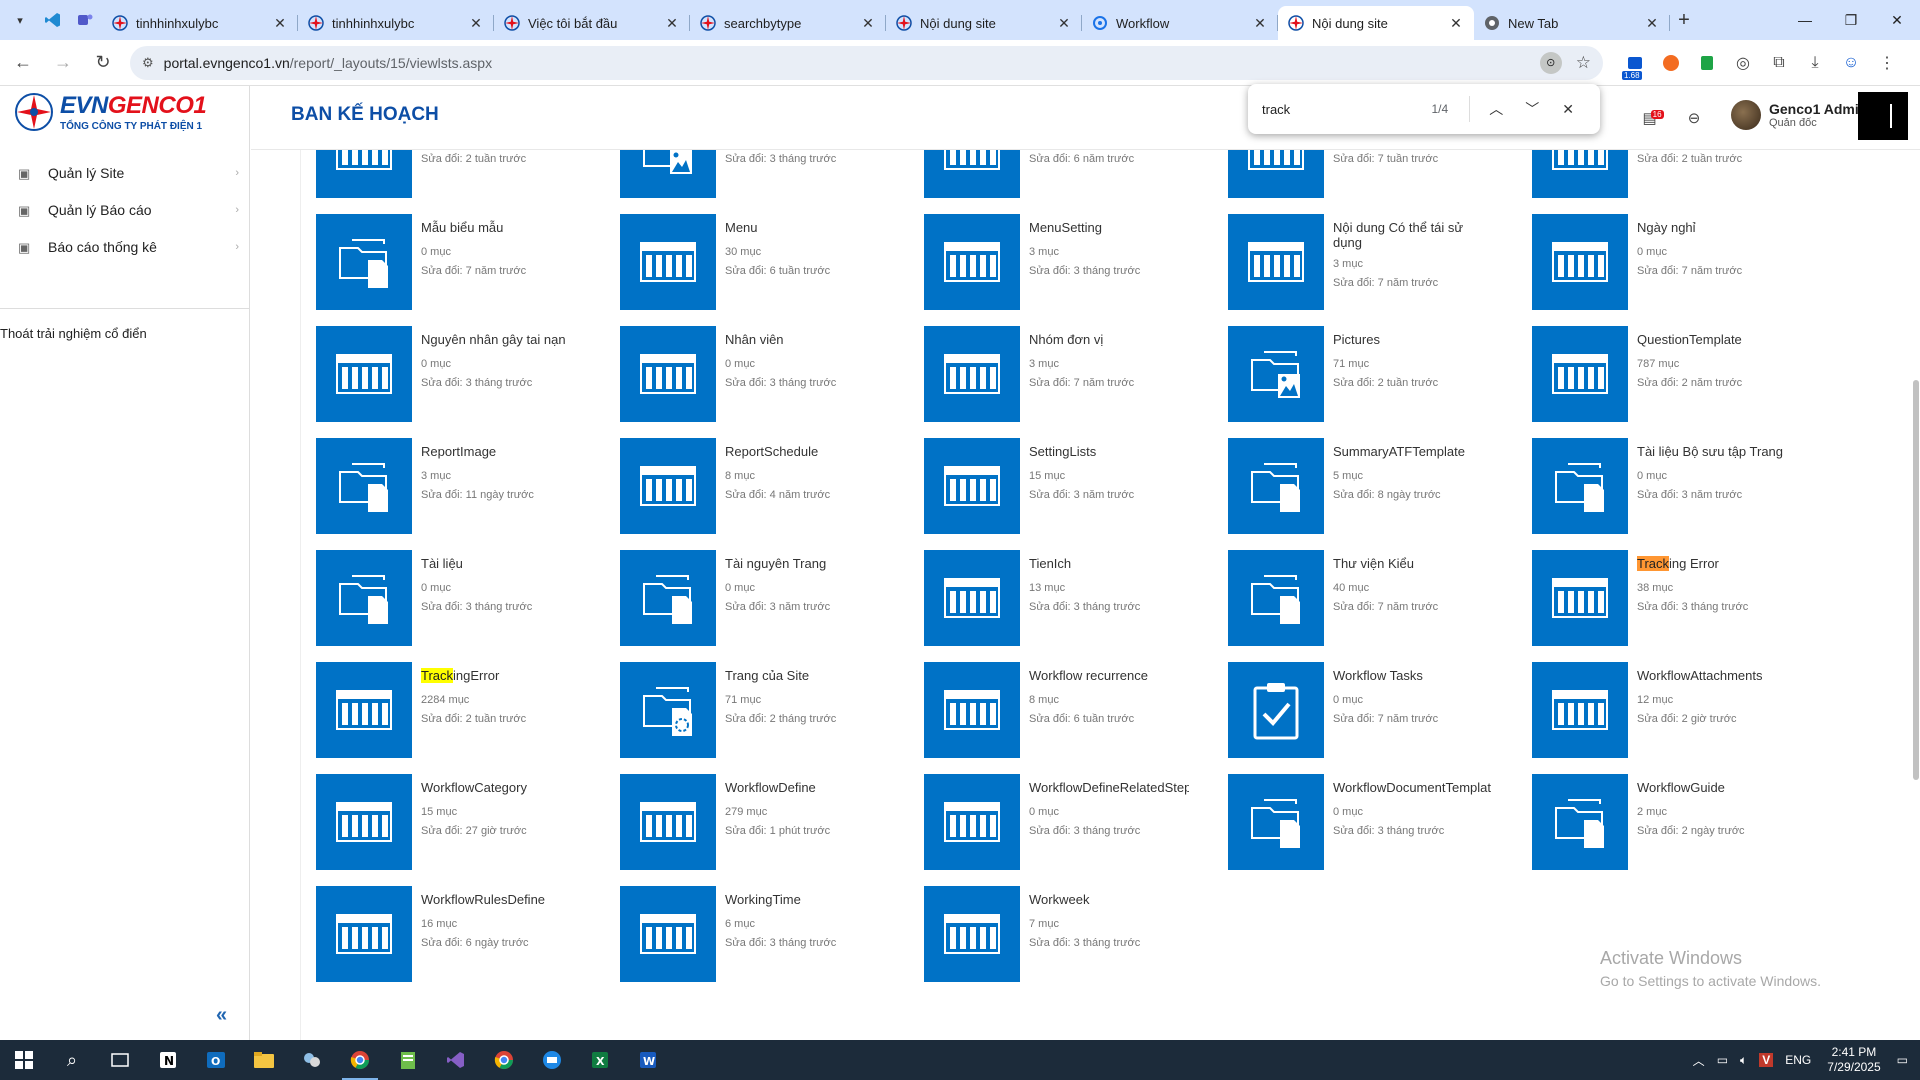 This screenshot has height=1080, width=1920. What do you see at coordinates (1413, 235) in the screenshot?
I see `tile-title: Nội dung Có thể tái sử dụng` at bounding box center [1413, 235].